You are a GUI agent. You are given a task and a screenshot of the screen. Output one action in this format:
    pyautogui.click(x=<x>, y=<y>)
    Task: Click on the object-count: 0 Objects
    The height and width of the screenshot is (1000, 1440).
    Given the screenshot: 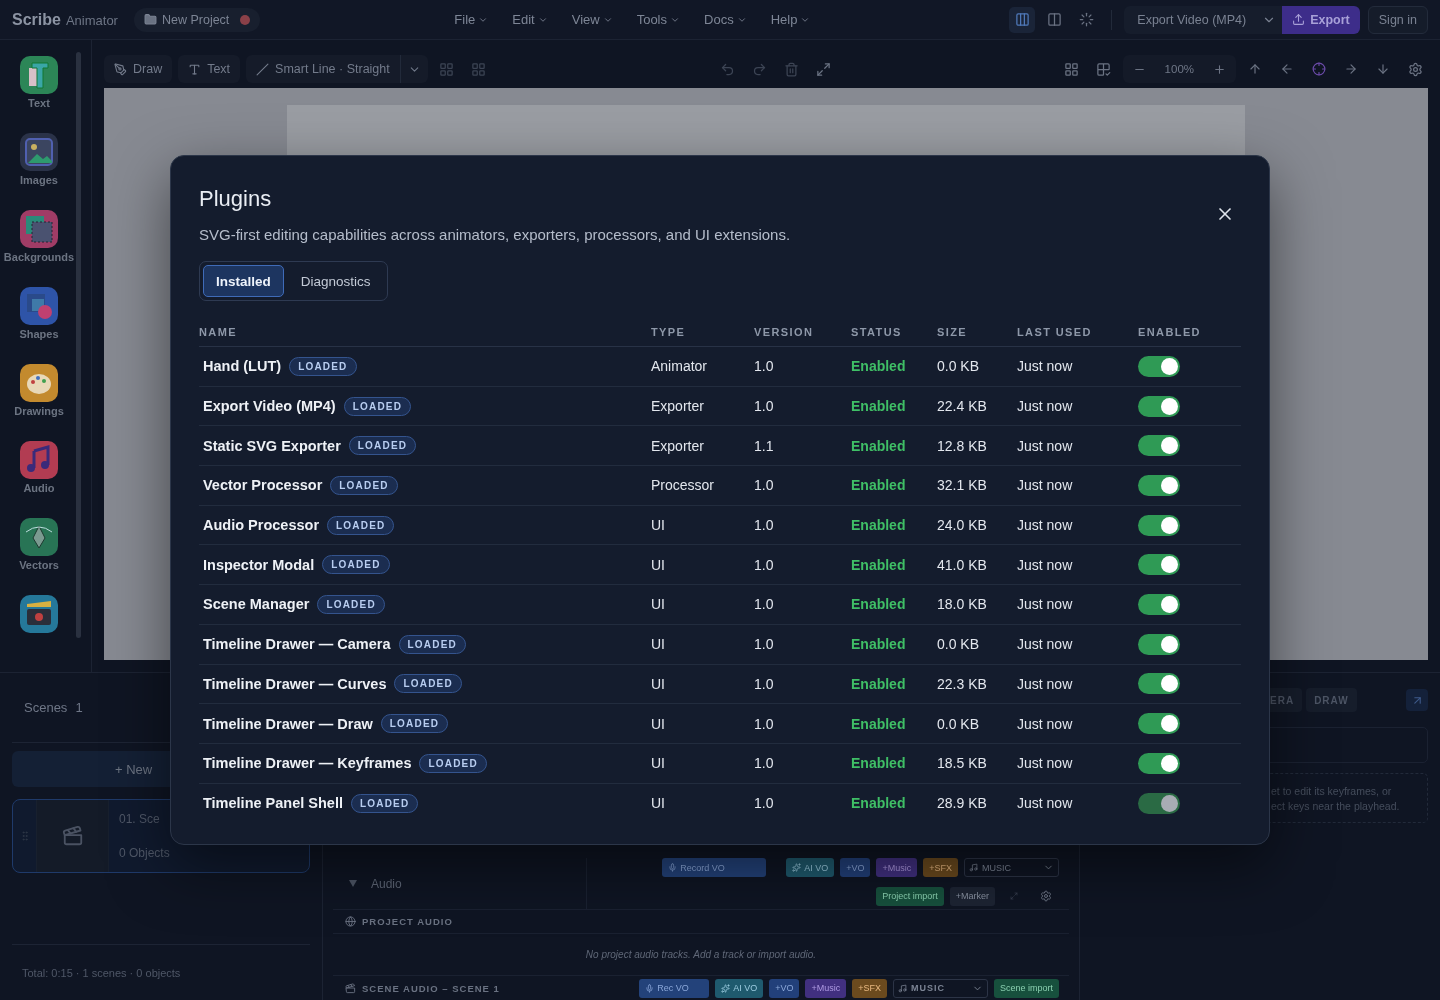 What is the action you would take?
    pyautogui.click(x=145, y=853)
    